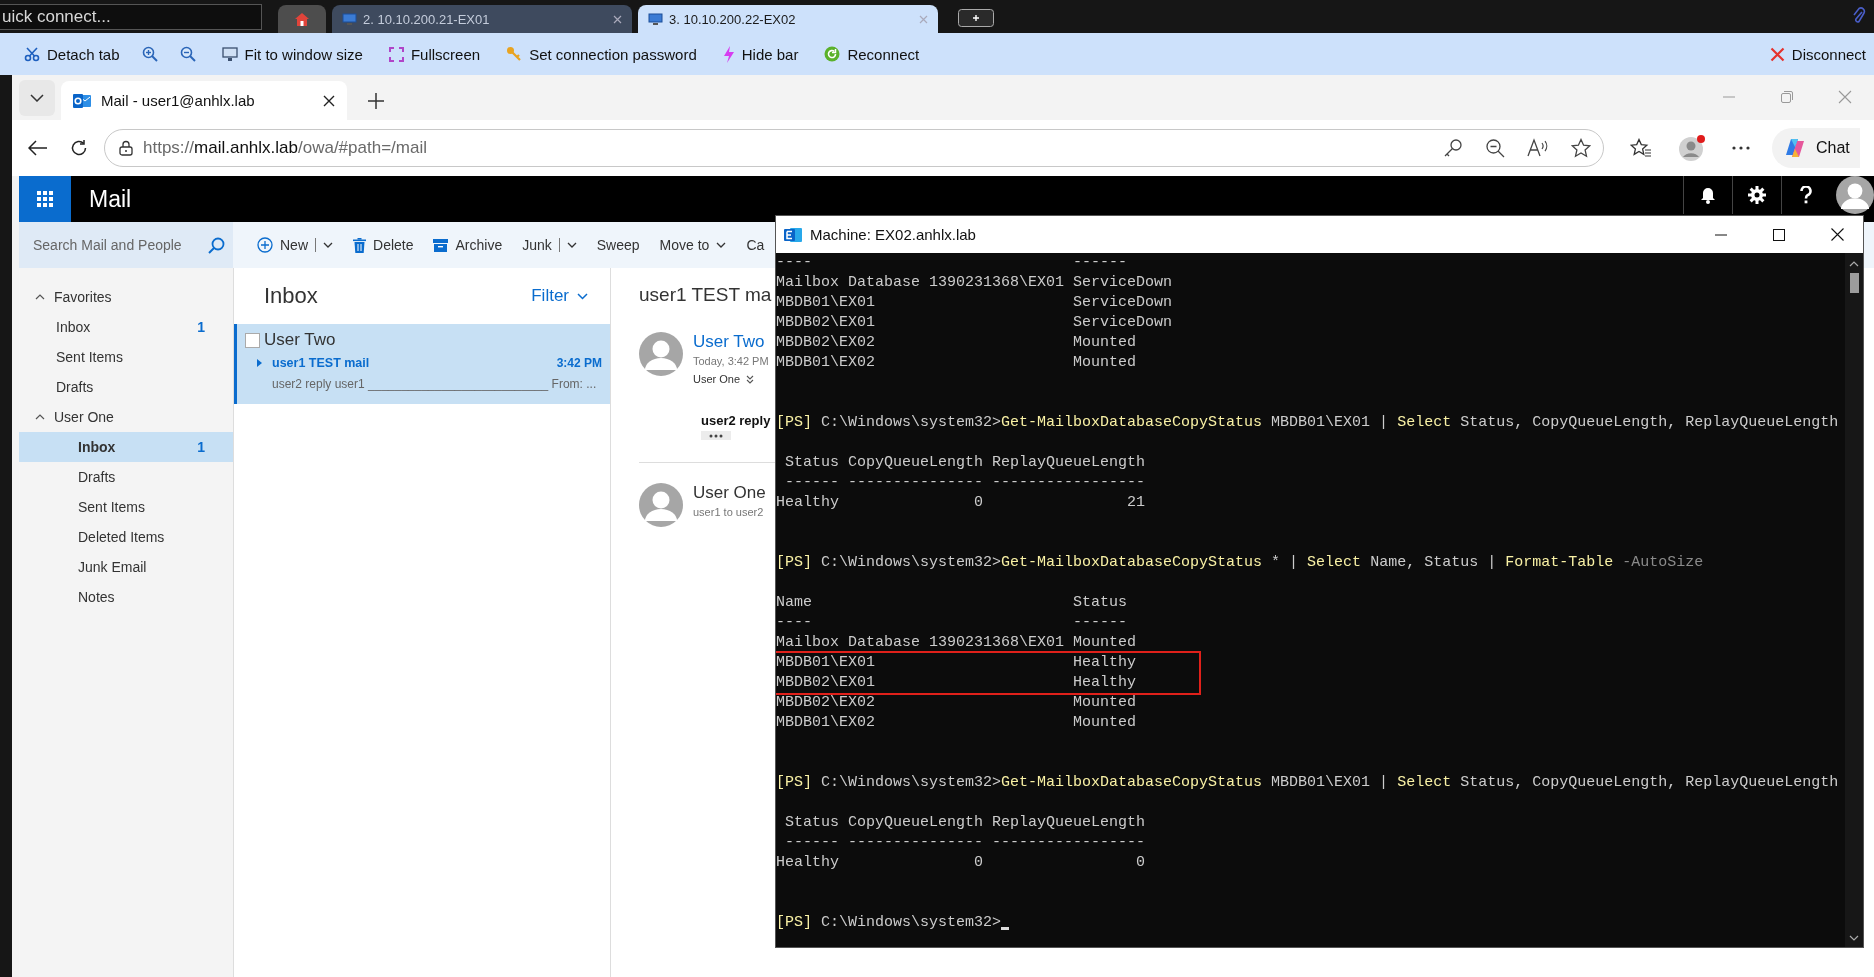 The height and width of the screenshot is (977, 1874). I want to click on back-icon, so click(38, 148).